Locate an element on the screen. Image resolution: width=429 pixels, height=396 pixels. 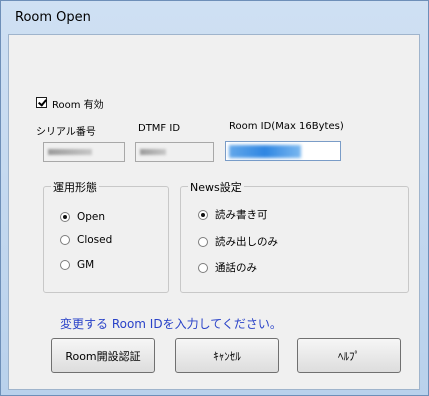
operation-option-closed: Closed is located at coordinates (86, 240).